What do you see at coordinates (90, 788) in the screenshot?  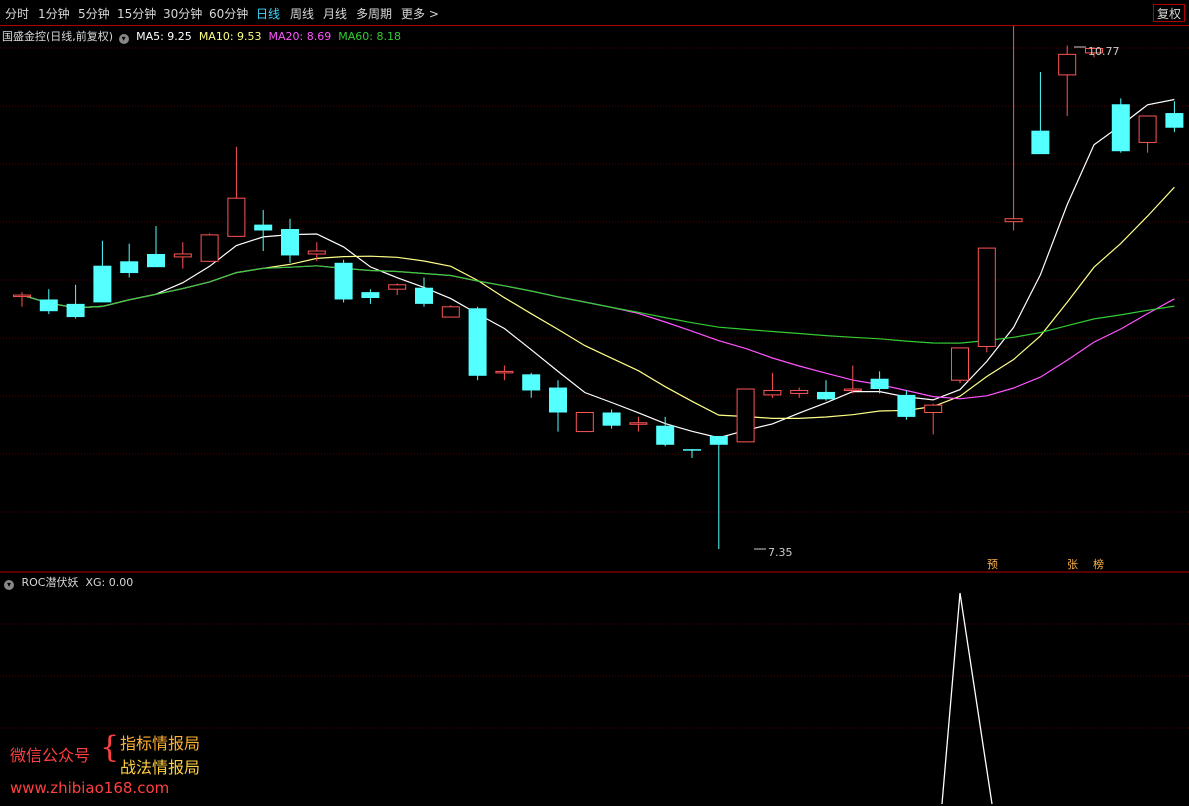 I see `watermark-url: www.zhibiao168.com` at bounding box center [90, 788].